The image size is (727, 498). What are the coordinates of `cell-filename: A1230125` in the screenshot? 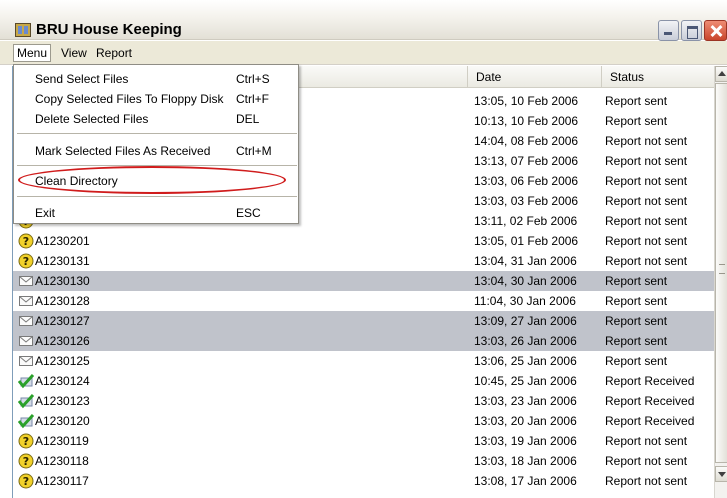 It's located at (62, 361).